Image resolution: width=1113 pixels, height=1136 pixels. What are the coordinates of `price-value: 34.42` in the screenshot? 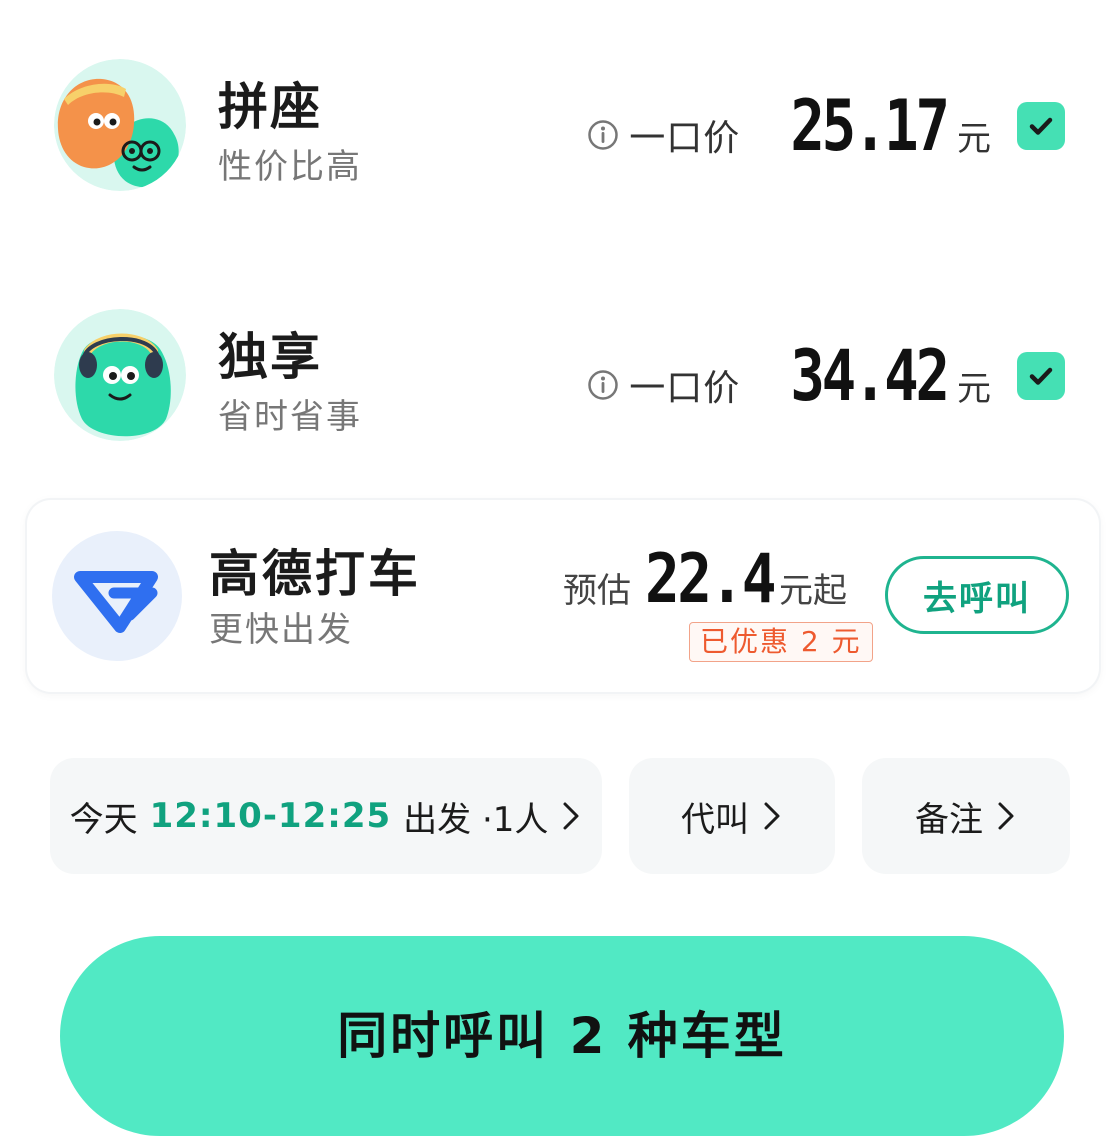 It's located at (870, 376).